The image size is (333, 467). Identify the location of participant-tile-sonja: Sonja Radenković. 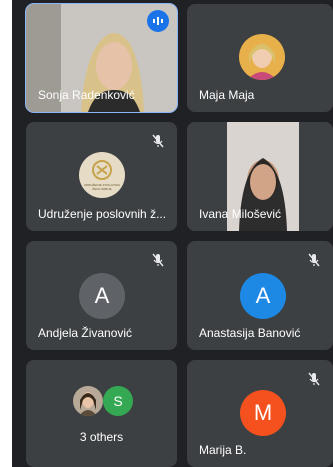
(101, 58).